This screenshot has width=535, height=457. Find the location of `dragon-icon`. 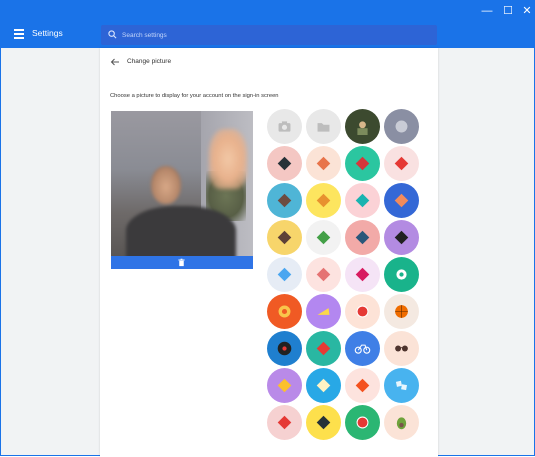

dragon-icon is located at coordinates (323, 237).